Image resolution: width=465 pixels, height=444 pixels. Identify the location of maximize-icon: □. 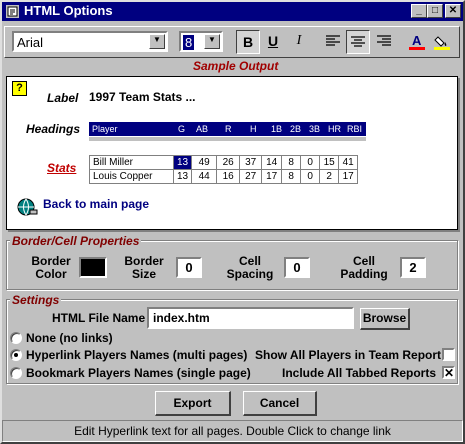
(435, 10).